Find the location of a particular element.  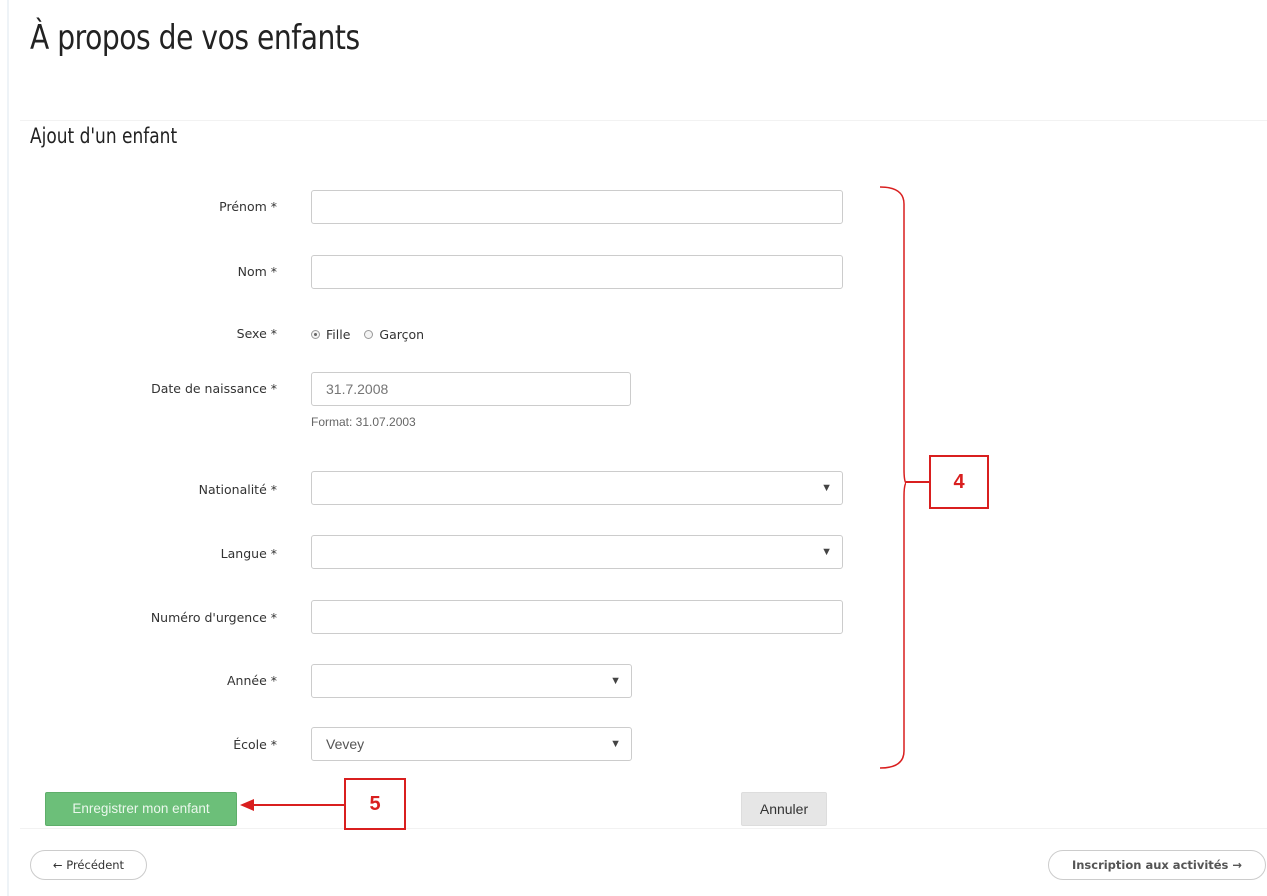

ecole-select: Vevey ▼ is located at coordinates (471, 744).